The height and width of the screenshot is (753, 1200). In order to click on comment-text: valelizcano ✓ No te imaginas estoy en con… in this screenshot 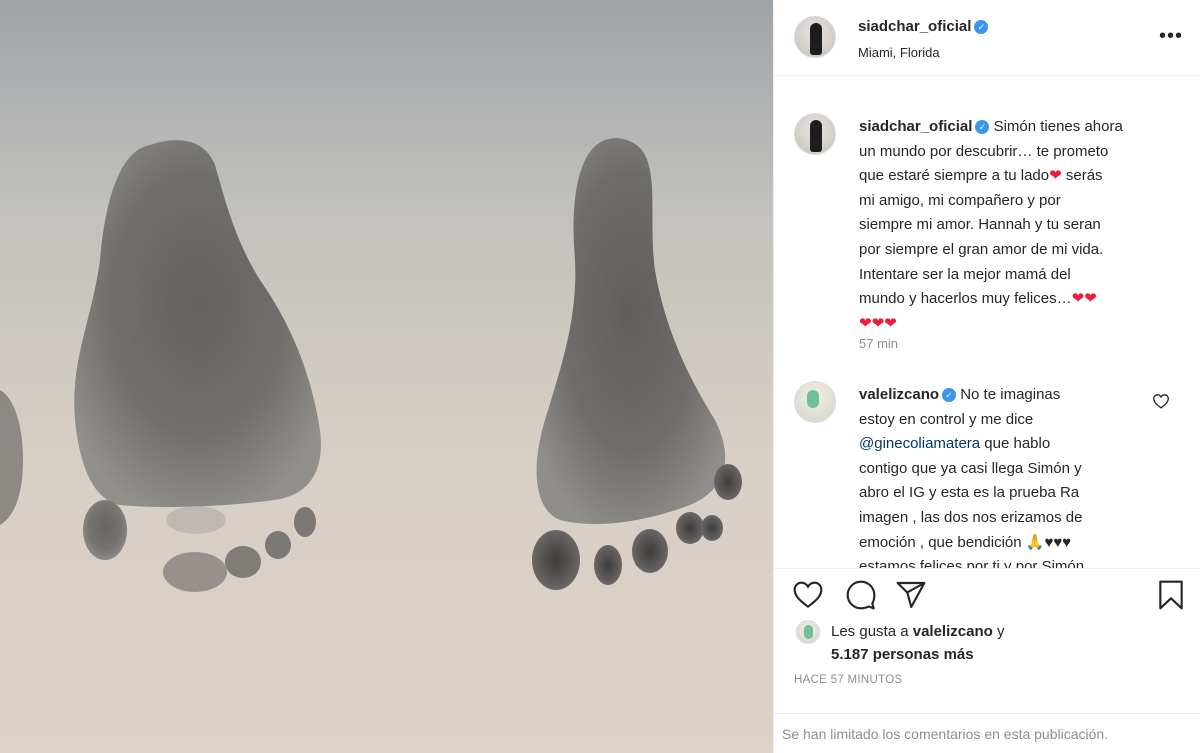, I will do `click(972, 477)`.